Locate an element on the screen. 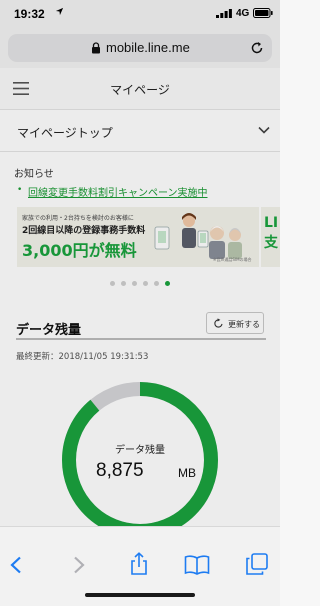  refresh-button: 更新する is located at coordinates (235, 323).